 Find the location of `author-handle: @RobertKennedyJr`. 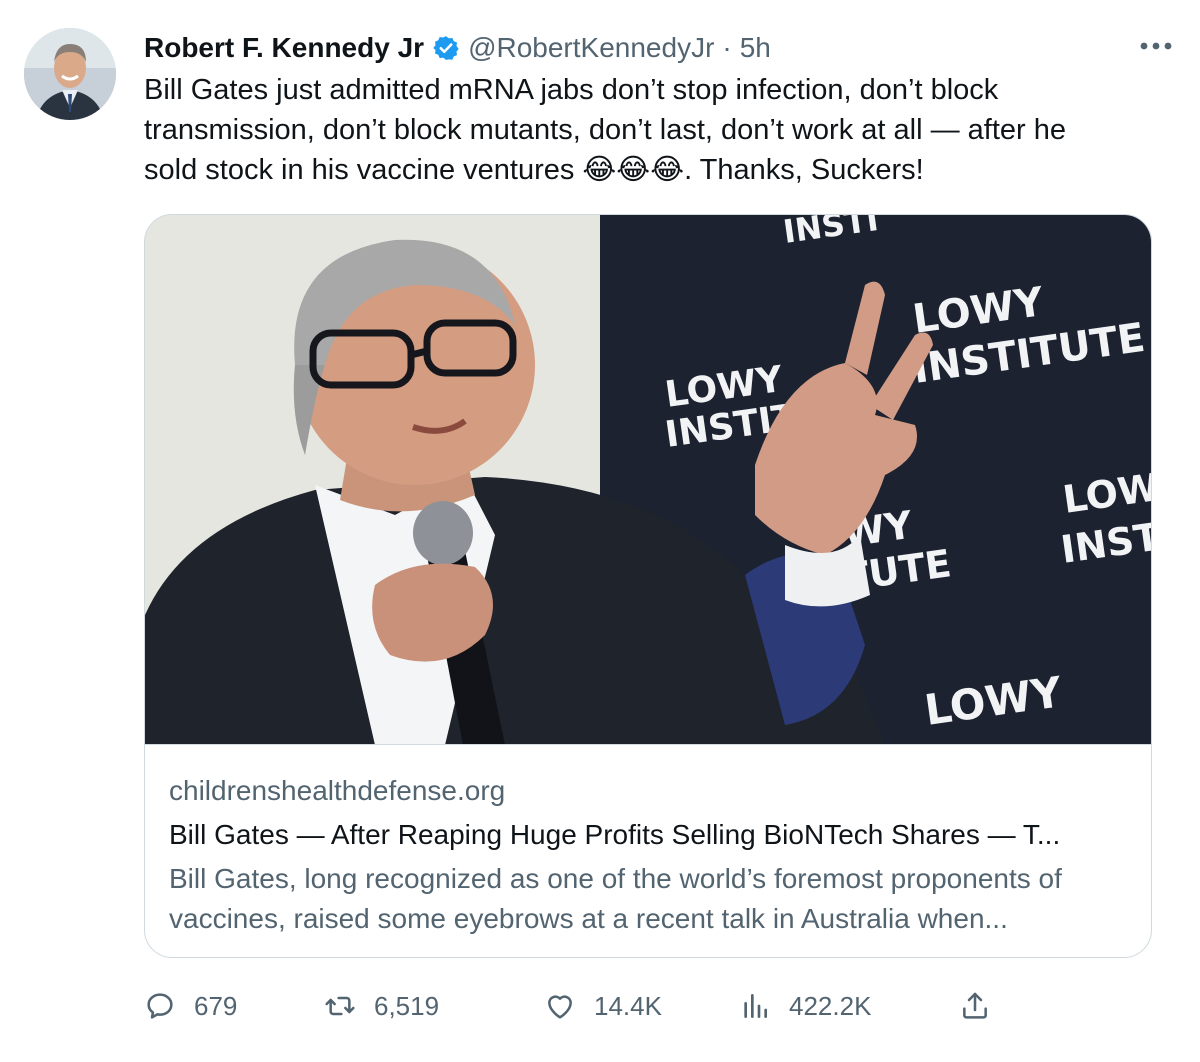

author-handle: @RobertKennedyJr is located at coordinates (591, 48).